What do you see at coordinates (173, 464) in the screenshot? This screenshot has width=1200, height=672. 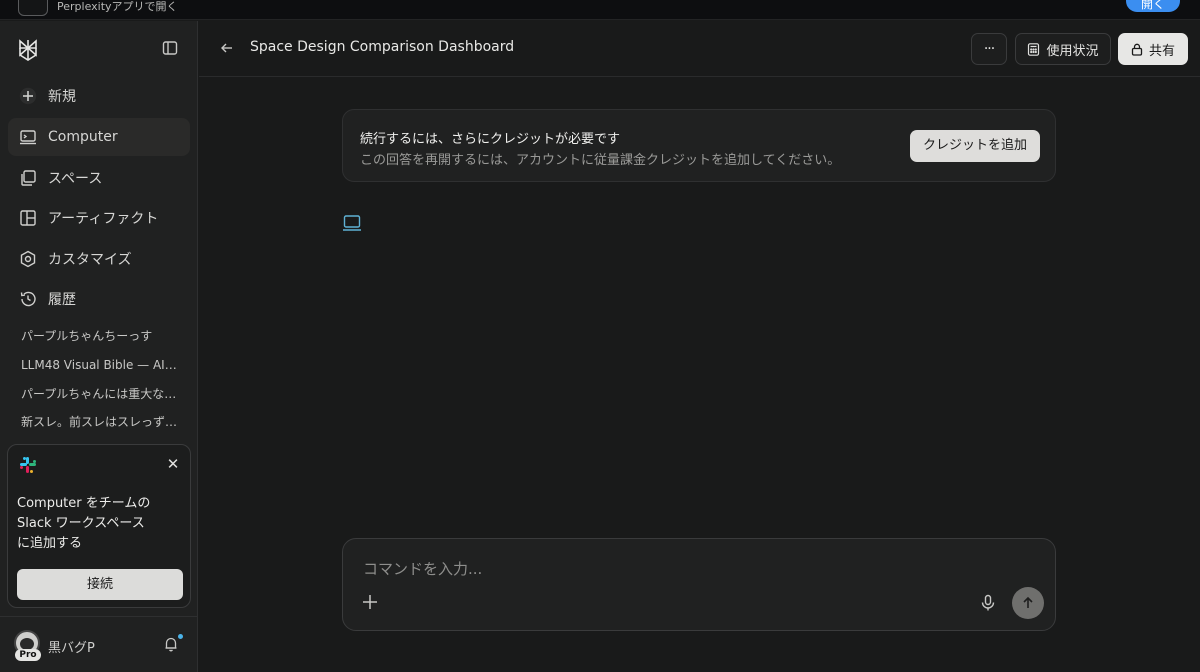 I see `close-icon: ✕` at bounding box center [173, 464].